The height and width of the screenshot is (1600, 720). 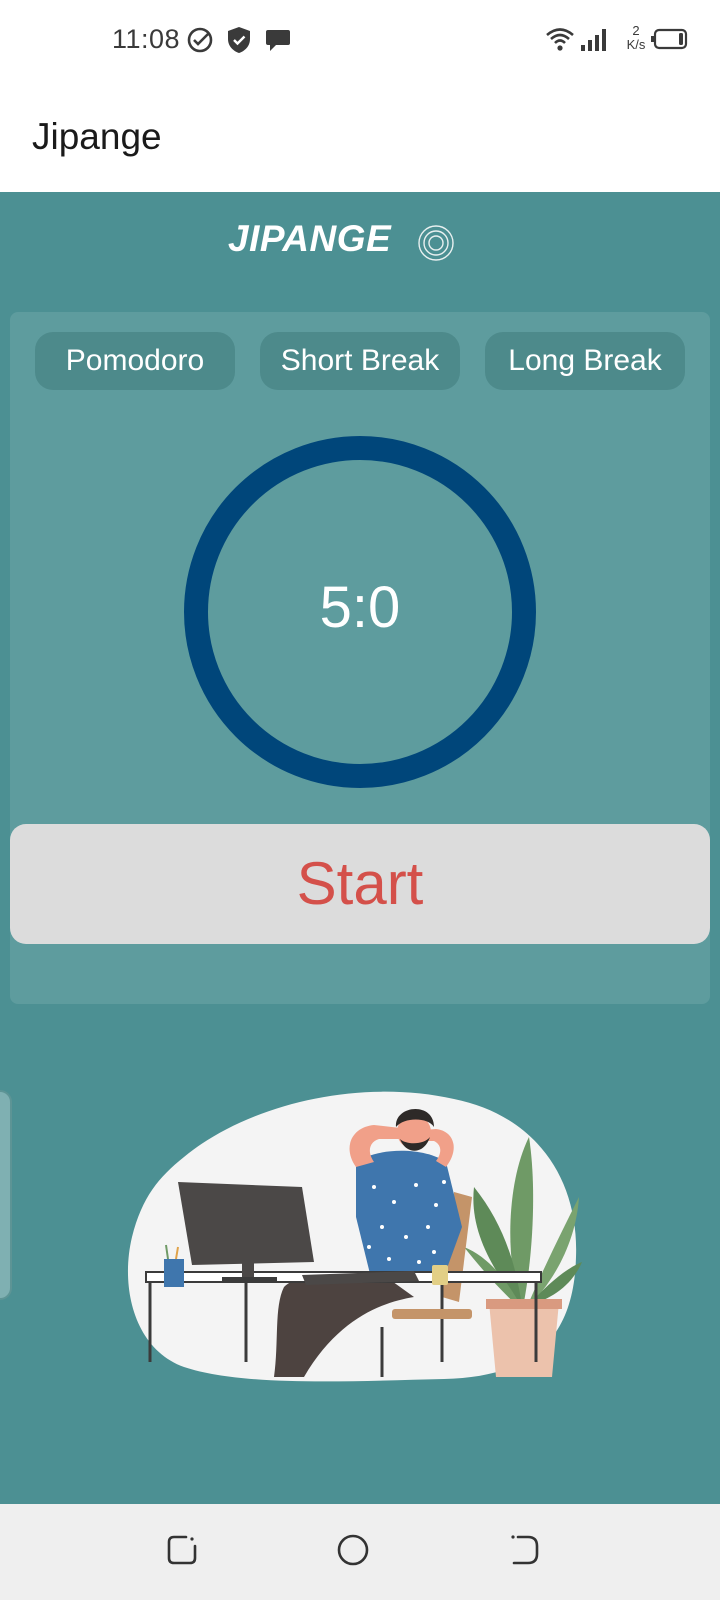 What do you see at coordinates (636, 30) in the screenshot?
I see `net-speed-value: 2` at bounding box center [636, 30].